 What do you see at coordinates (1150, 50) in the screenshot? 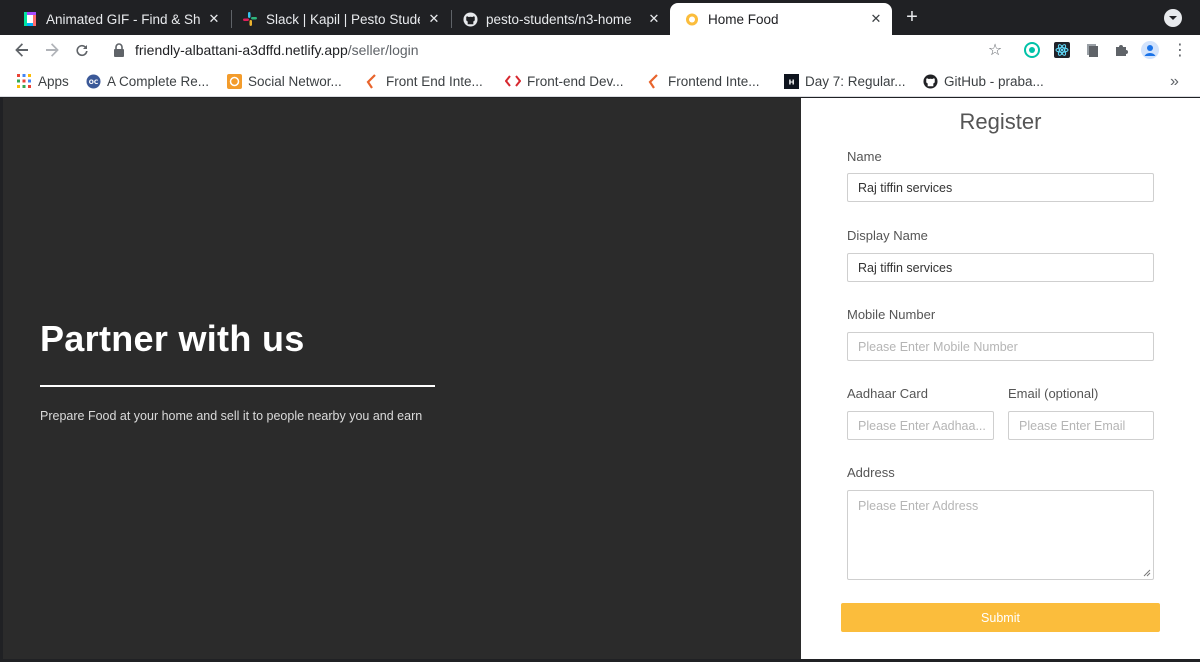
I see `profile-avatar-icon` at bounding box center [1150, 50].